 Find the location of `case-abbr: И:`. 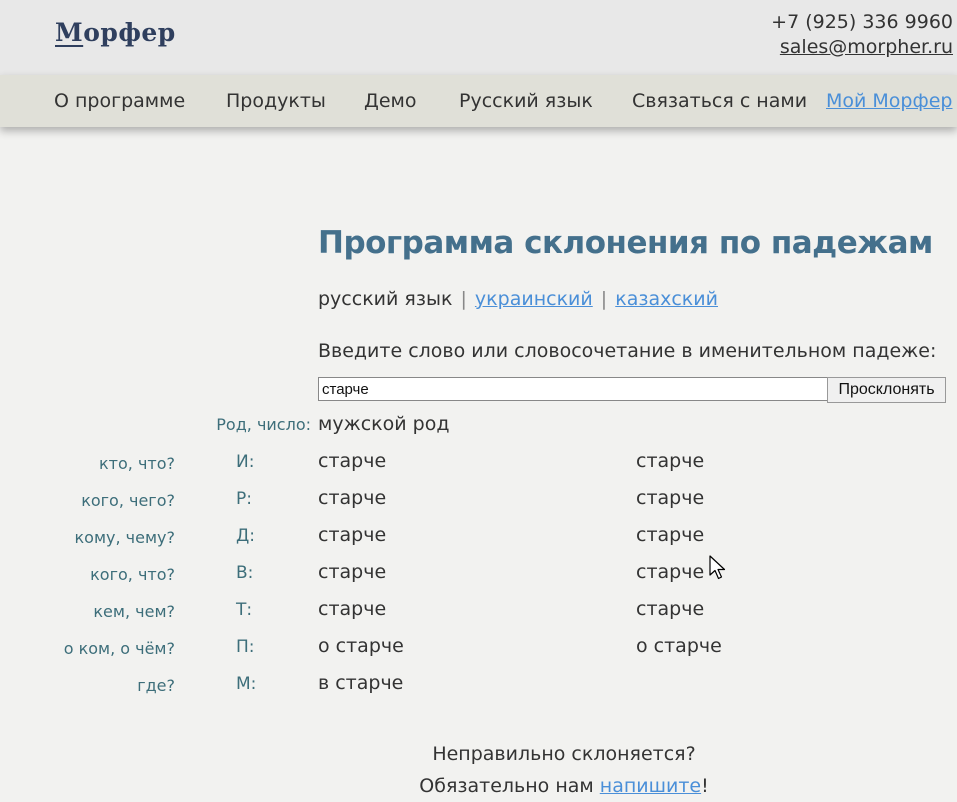

case-abbr: И: is located at coordinates (245, 462).